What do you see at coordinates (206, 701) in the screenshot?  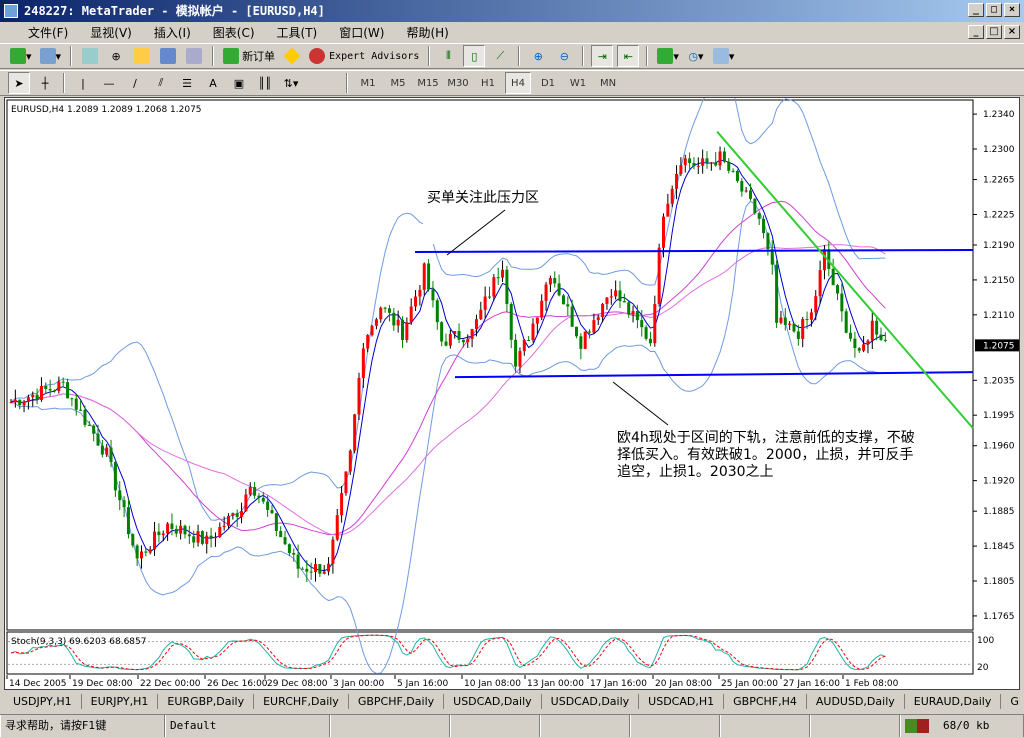 I see `symbol-tab: EURGBP,Daily` at bounding box center [206, 701].